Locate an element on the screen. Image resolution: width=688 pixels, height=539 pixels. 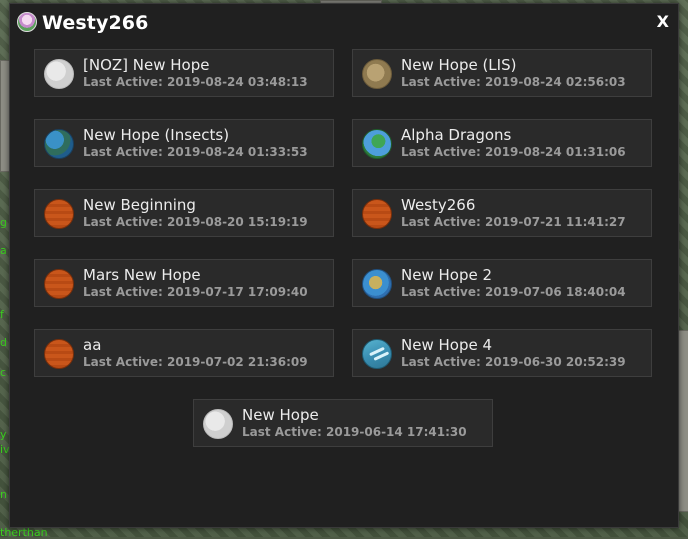
colony-last-active: Last Active: 2019-08-24 01:33:53 is located at coordinates (195, 152).